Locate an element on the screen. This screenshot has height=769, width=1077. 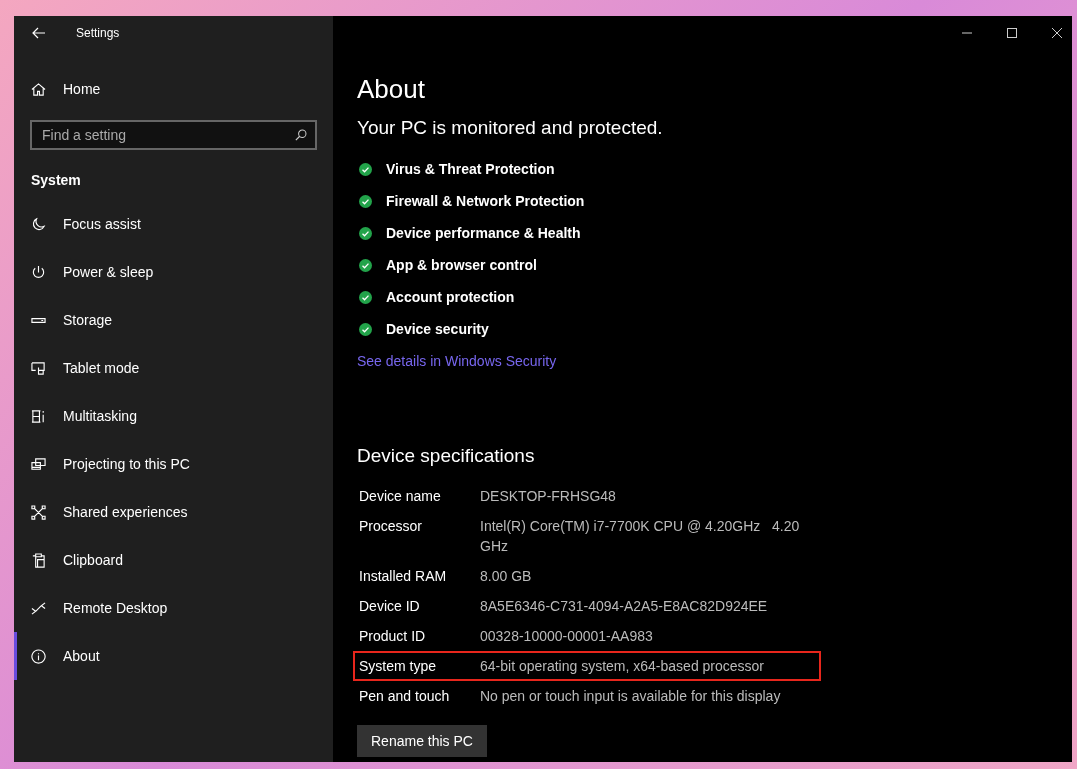
protection-label: Device performance & Health is located at coordinates (483, 233).